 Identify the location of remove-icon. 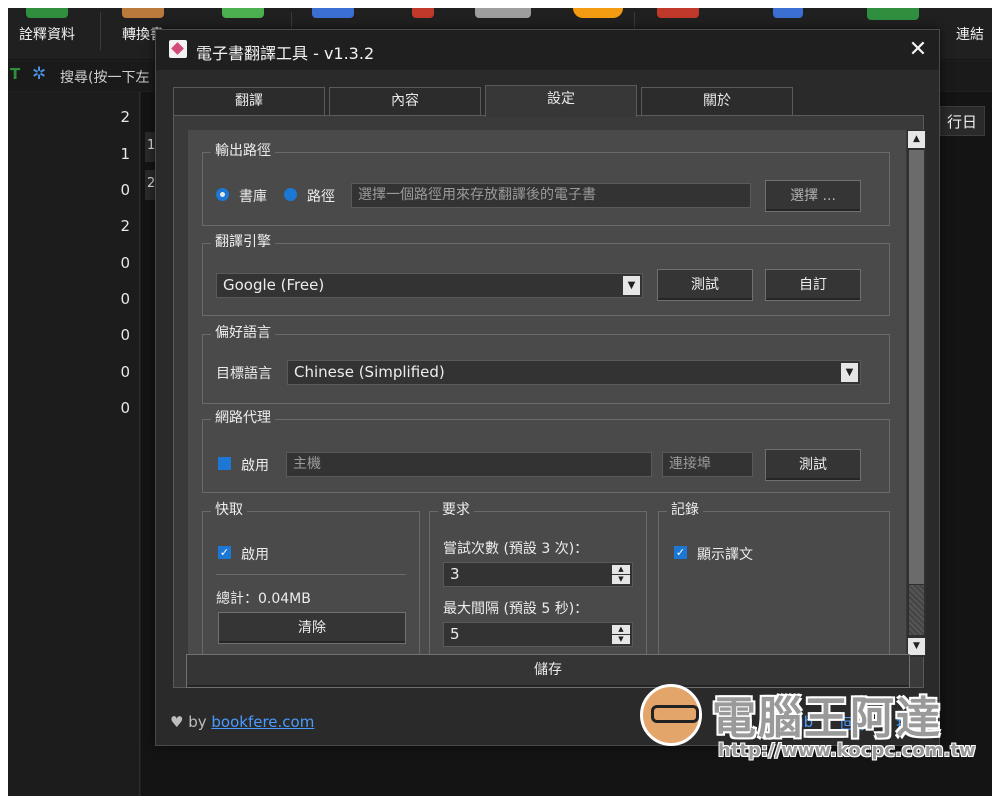
(423, 13).